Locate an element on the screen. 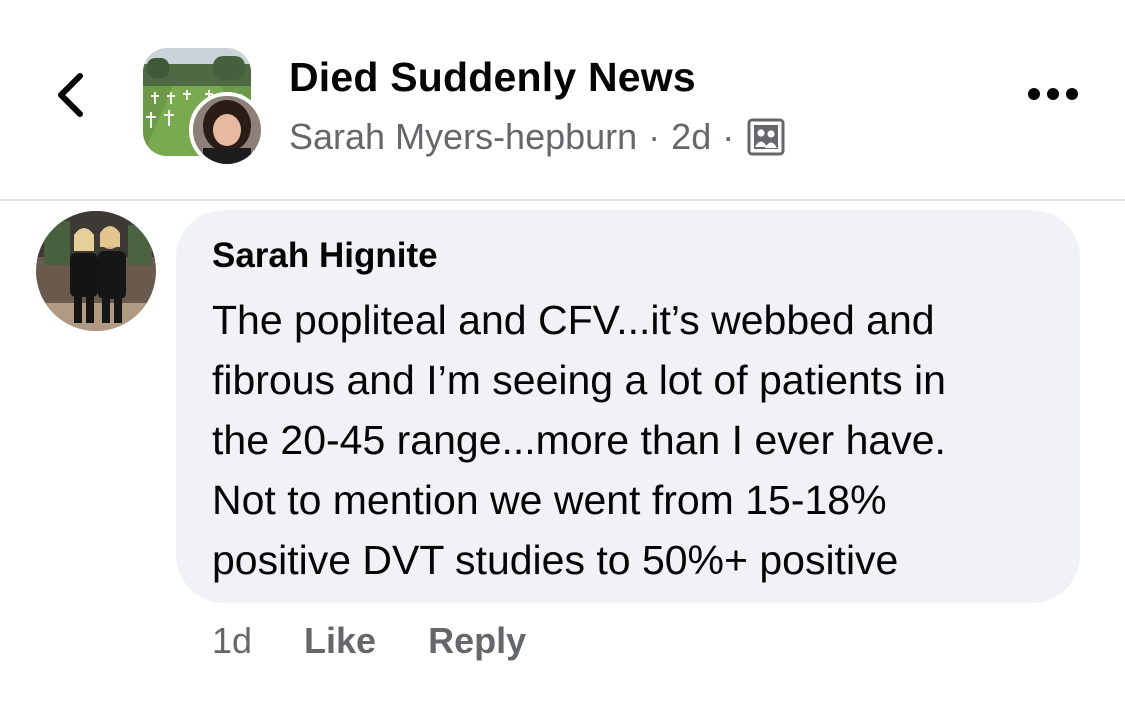  comment-line: positive DVT studies to 50%+ positive is located at coordinates (555, 560).